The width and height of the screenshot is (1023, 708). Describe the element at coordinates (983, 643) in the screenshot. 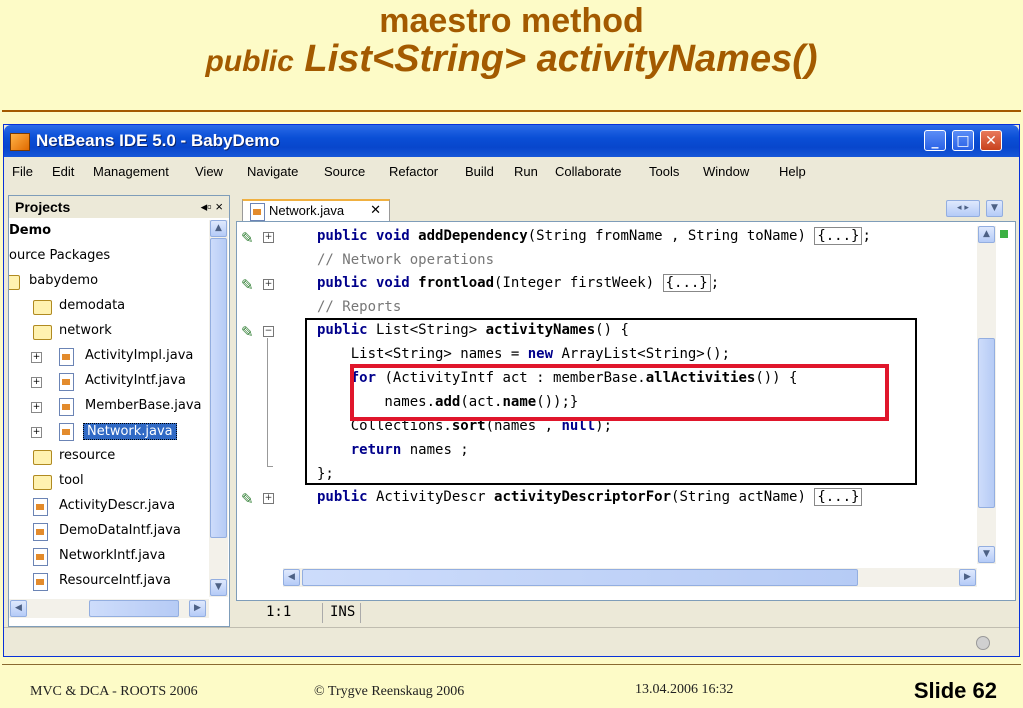

I see `progress-indicator-icon` at that location.